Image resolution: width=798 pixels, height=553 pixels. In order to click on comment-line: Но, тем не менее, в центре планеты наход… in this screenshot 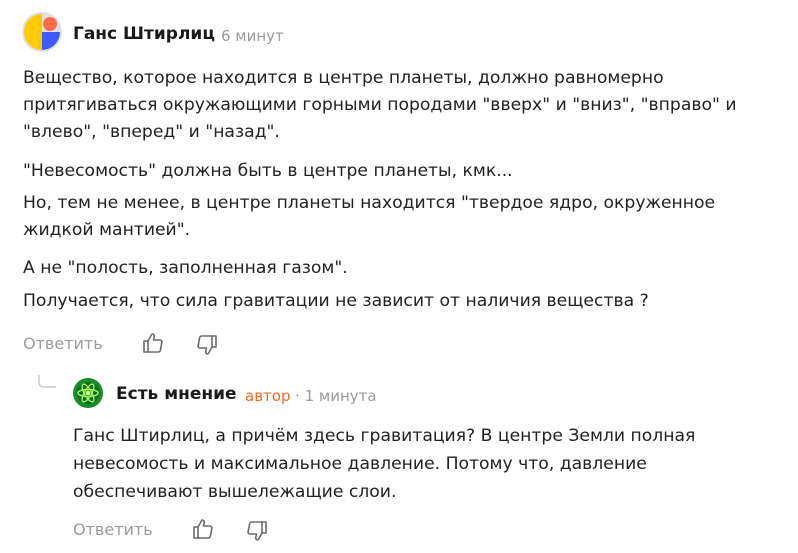, I will do `click(369, 203)`.